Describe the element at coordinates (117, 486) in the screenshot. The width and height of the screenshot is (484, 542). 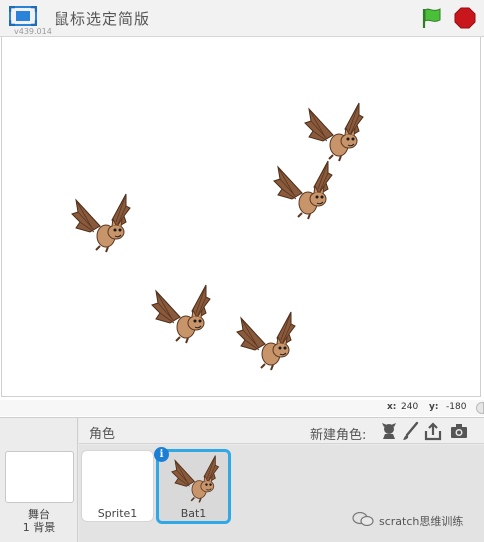
I see `sprite-thumbnail-sprite1: Sprite1` at that location.